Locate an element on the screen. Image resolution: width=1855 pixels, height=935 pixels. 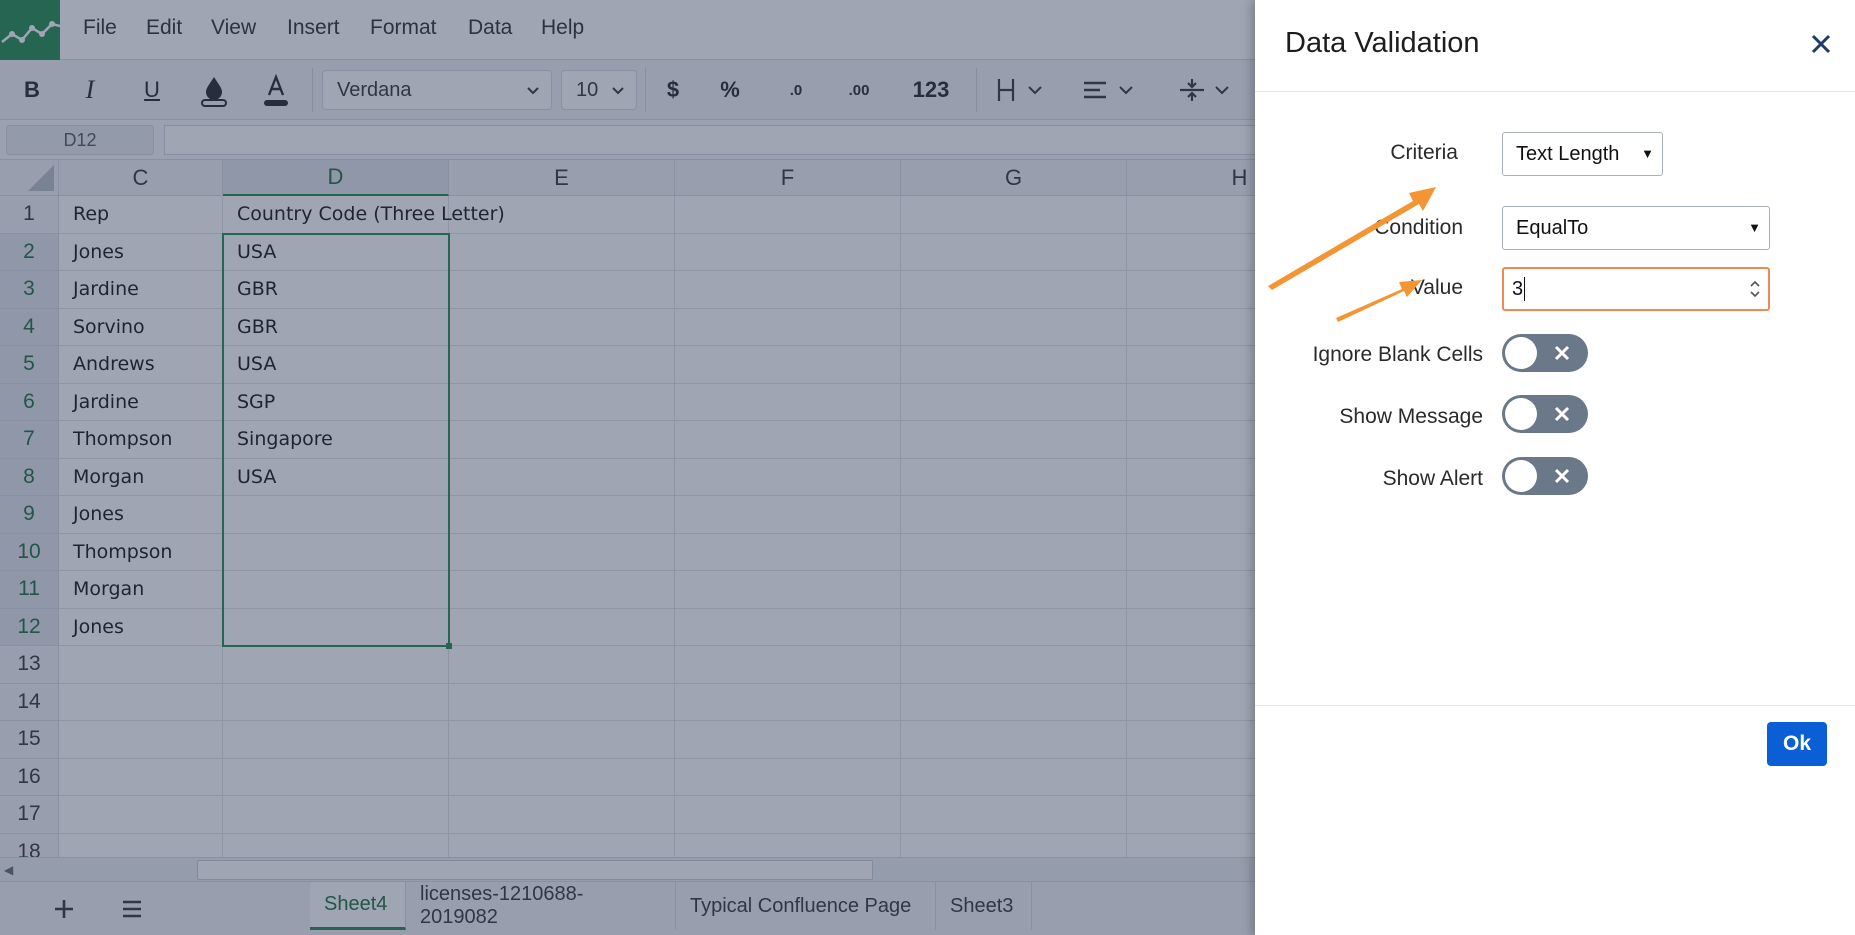
ok-button: Ok is located at coordinates (1797, 744).